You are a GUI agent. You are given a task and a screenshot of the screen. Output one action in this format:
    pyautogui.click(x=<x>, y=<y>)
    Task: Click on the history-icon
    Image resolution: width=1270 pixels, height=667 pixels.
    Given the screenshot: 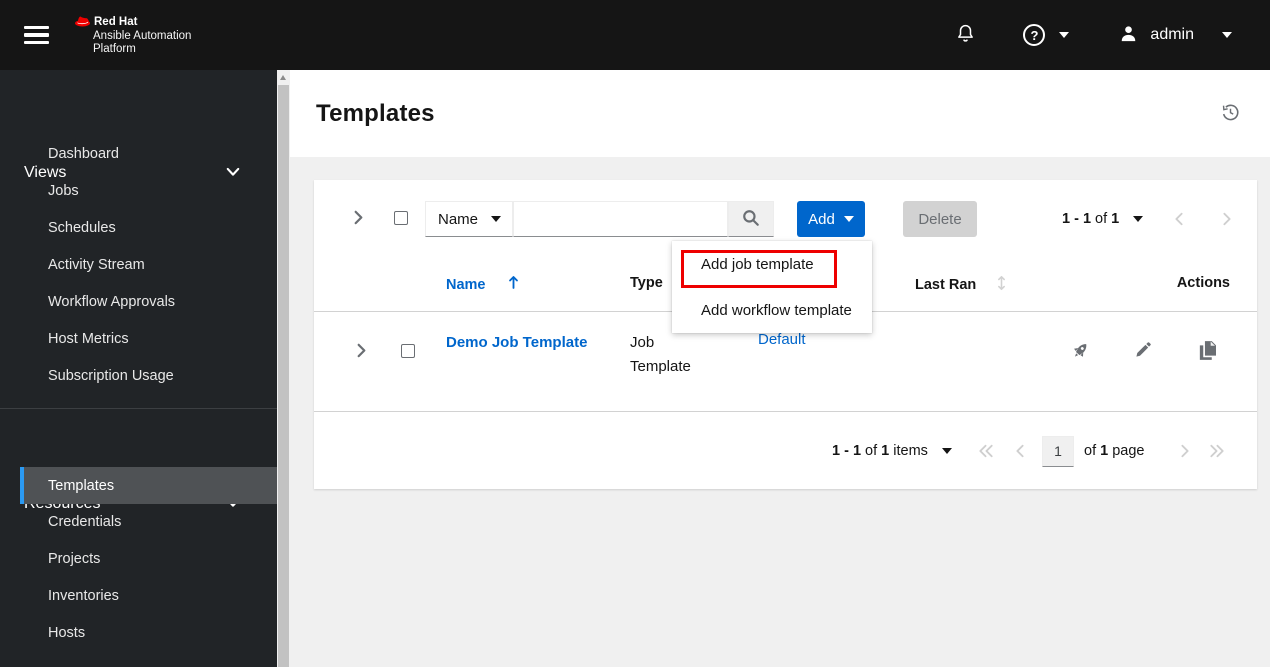 What is the action you would take?
    pyautogui.click(x=1230, y=114)
    